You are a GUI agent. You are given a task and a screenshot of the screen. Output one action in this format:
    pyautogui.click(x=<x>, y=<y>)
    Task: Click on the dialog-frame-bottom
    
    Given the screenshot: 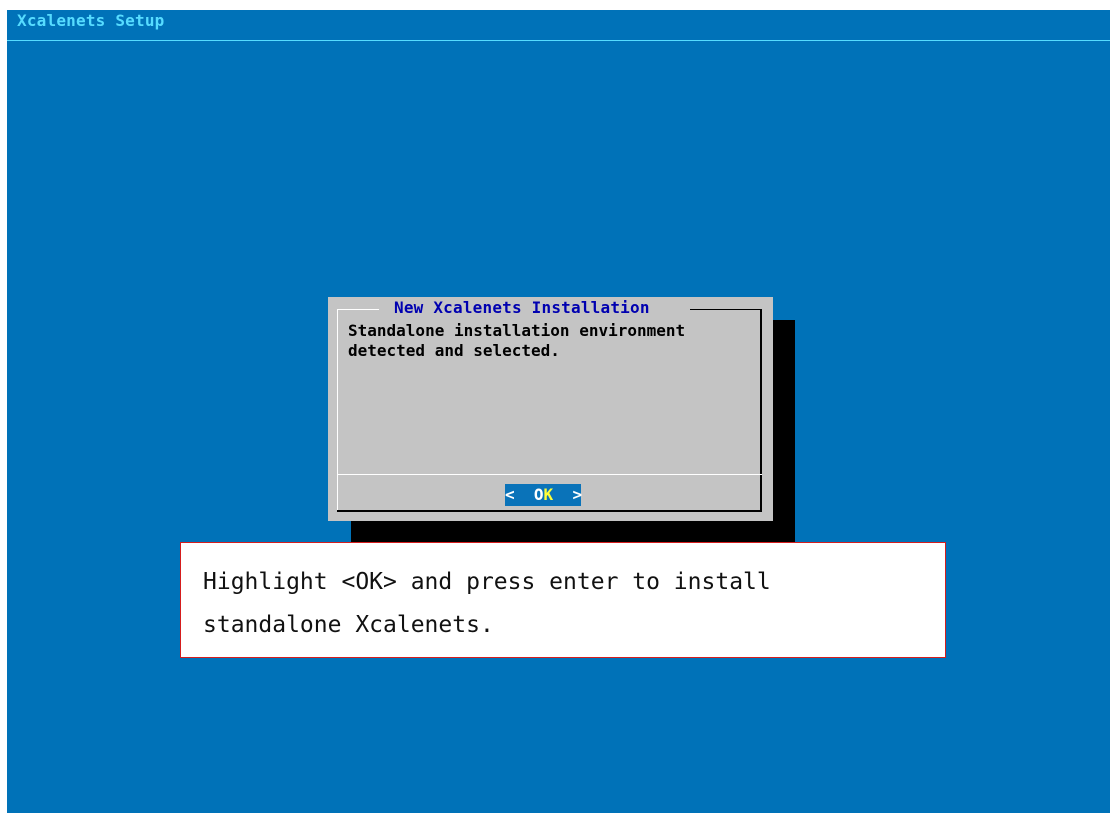 What is the action you would take?
    pyautogui.click(x=549, y=511)
    